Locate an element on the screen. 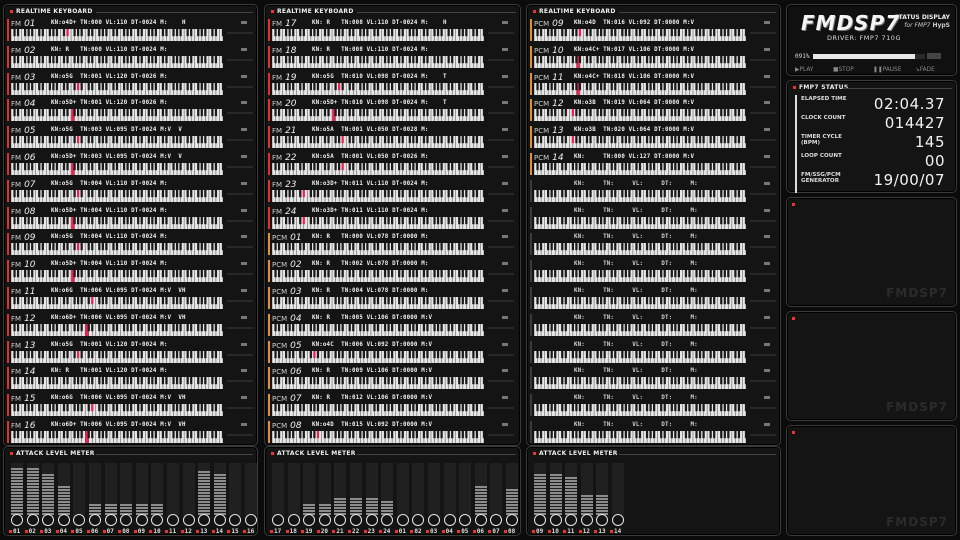  channel-row: FM 18 KN: R TN:008 VL:110 DT-0024 M: is located at coordinates (391, 57).